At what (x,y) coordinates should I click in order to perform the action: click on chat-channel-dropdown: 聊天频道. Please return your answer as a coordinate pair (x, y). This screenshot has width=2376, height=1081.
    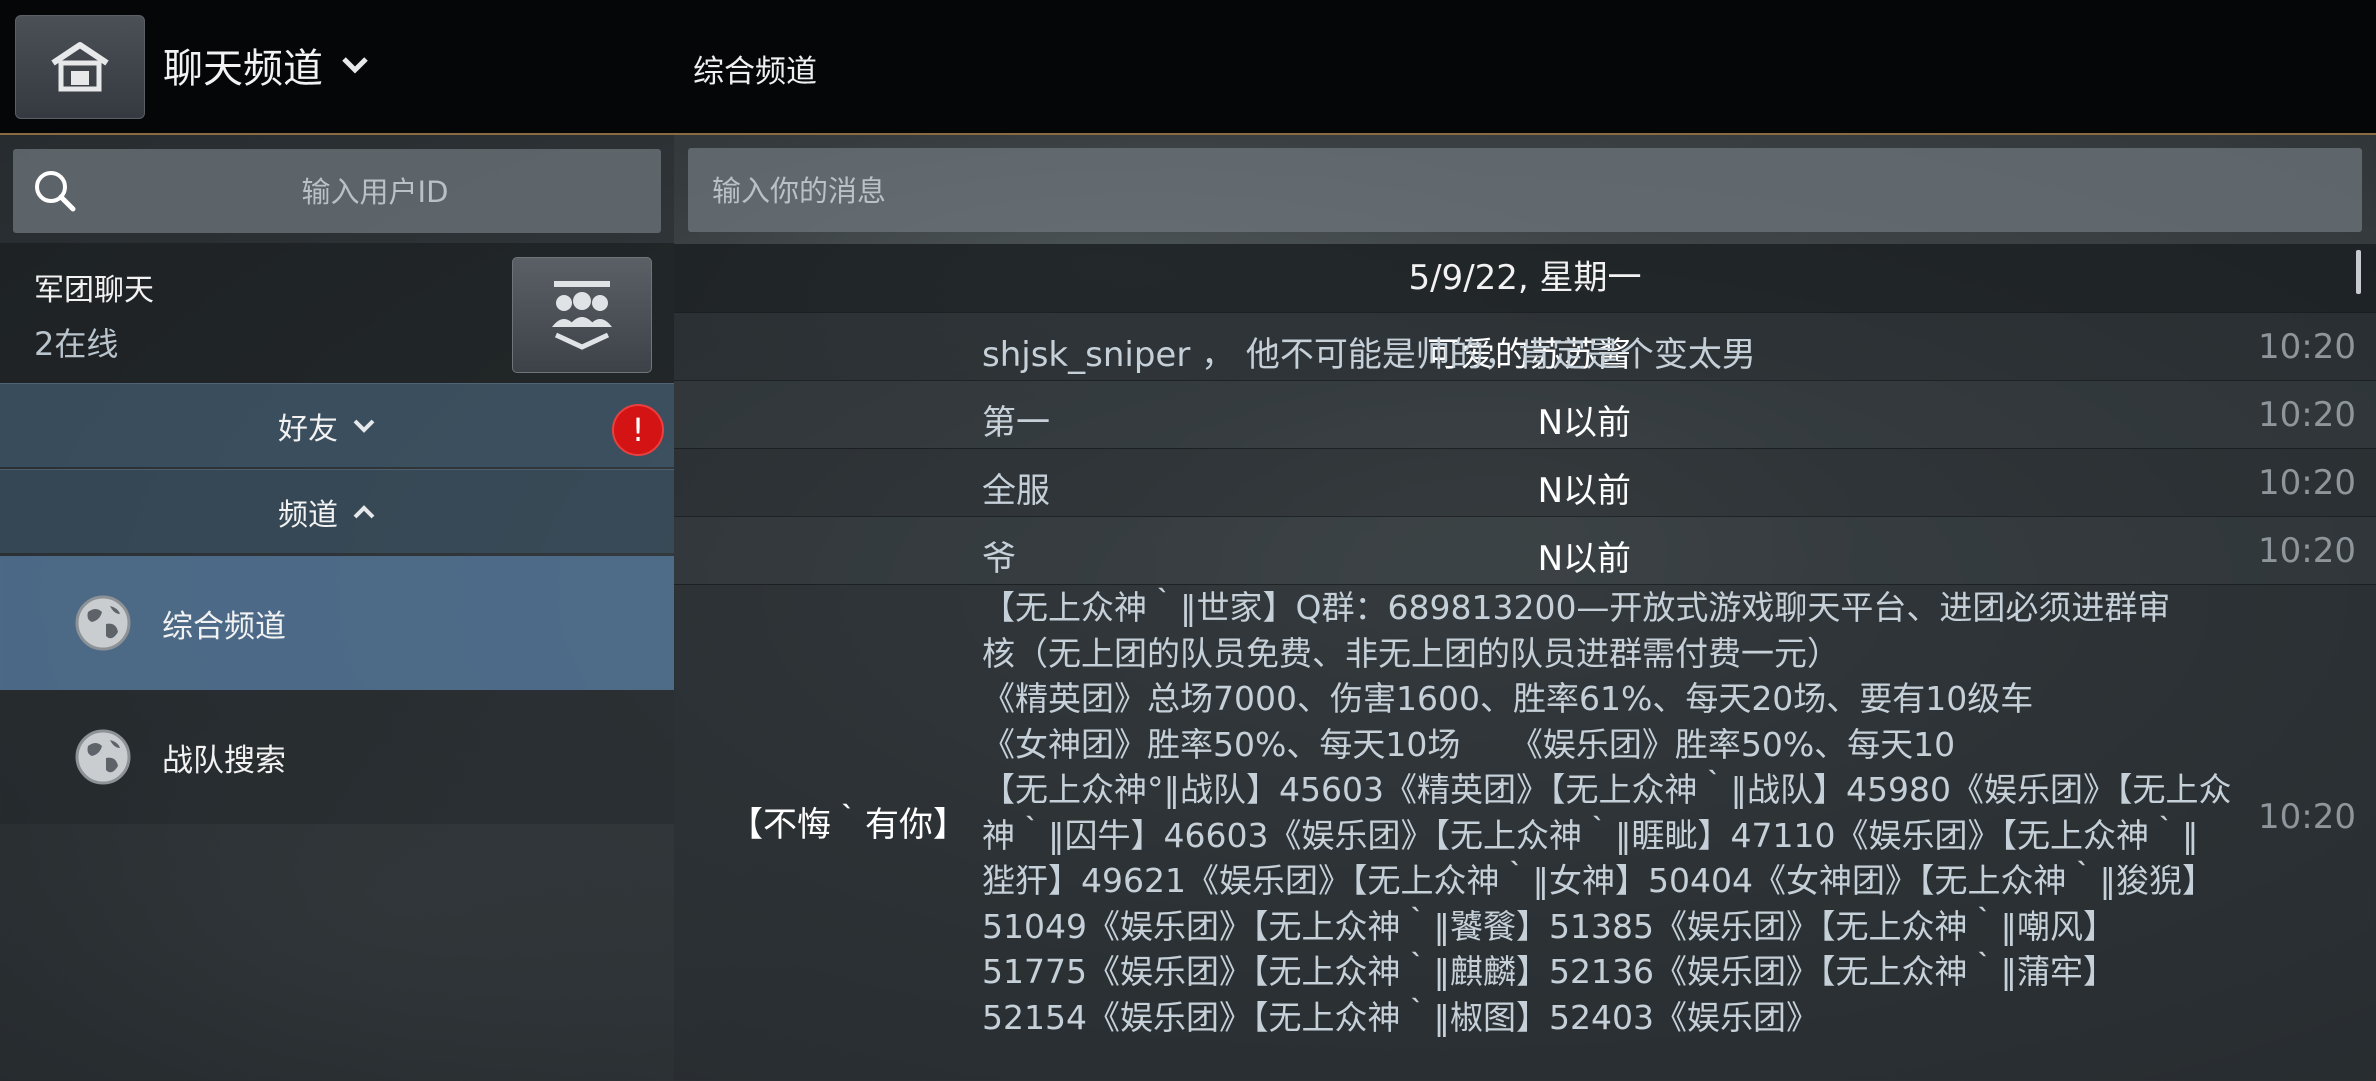
    Looking at the image, I should click on (266, 65).